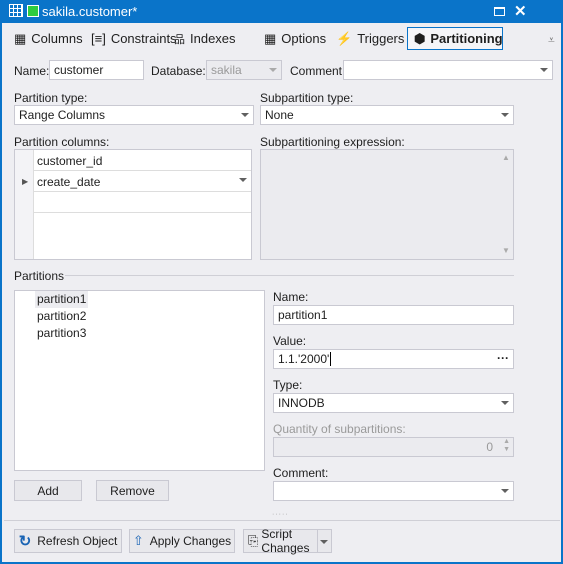 The image size is (563, 564). Describe the element at coordinates (331, 359) in the screenshot. I see `text-cursor` at that location.